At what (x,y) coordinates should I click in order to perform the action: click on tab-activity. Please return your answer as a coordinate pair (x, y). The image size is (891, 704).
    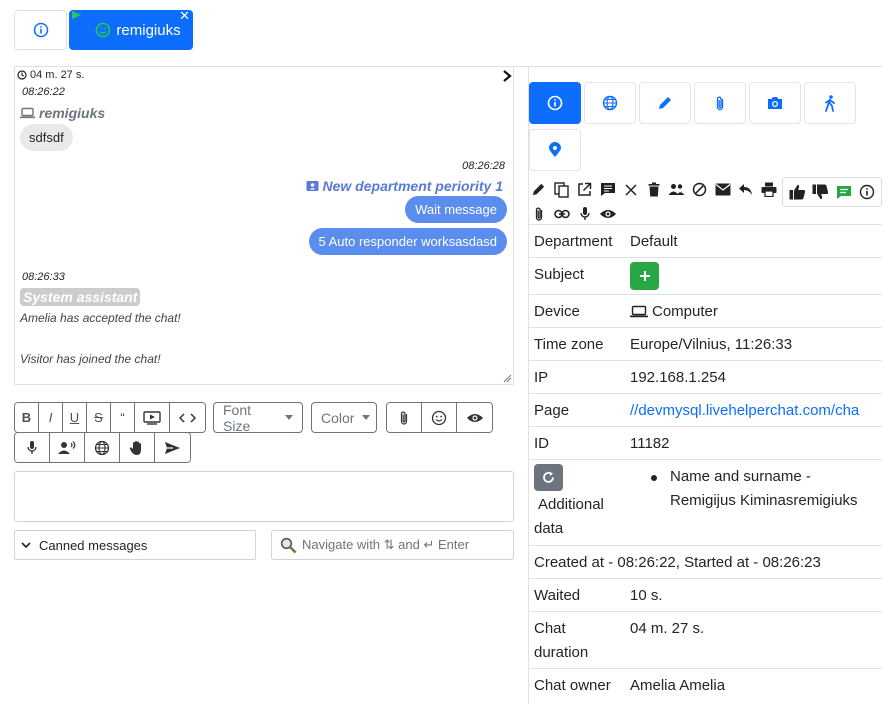
    Looking at the image, I should click on (830, 103).